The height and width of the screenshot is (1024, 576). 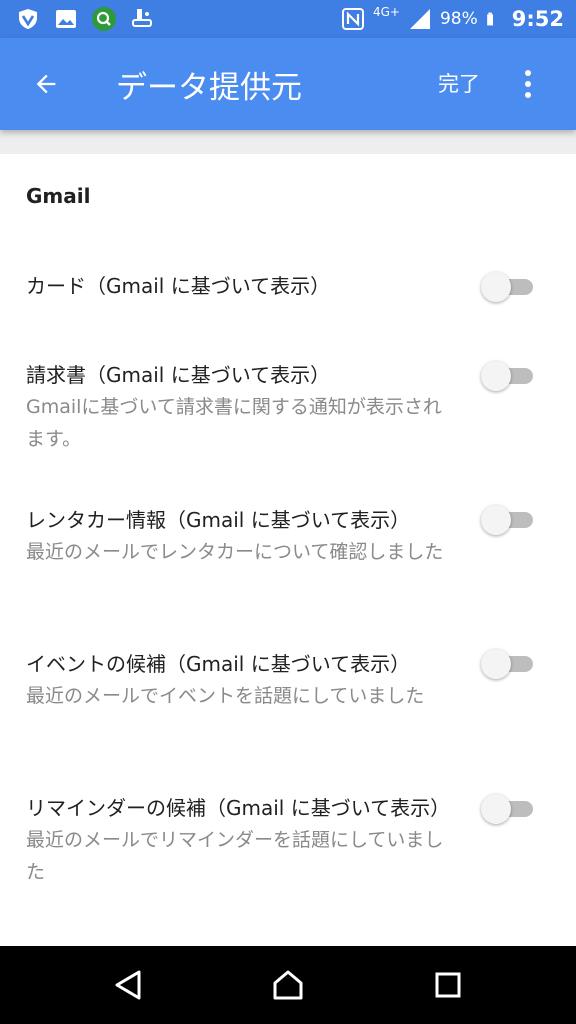 I want to click on app-bar: データ提供元 完了, so click(x=288, y=84).